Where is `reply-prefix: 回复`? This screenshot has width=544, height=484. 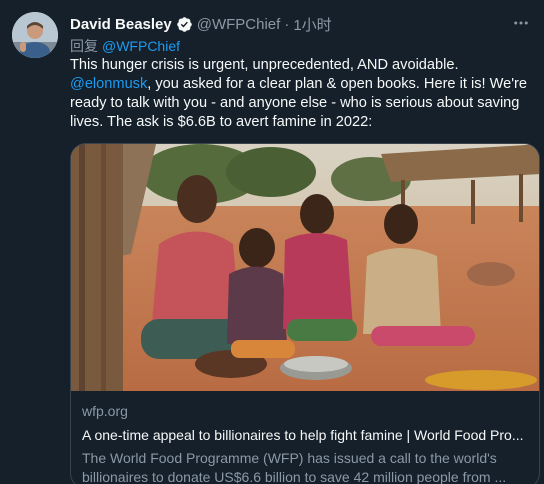
reply-prefix: 回复 is located at coordinates (84, 46).